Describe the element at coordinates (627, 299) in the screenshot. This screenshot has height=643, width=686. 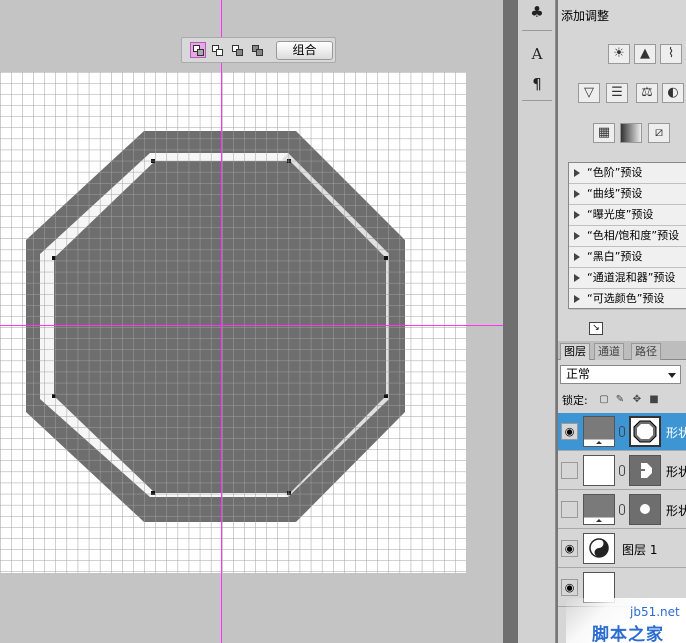
I see `preset-selective-color: “可选颜色”预设` at that location.